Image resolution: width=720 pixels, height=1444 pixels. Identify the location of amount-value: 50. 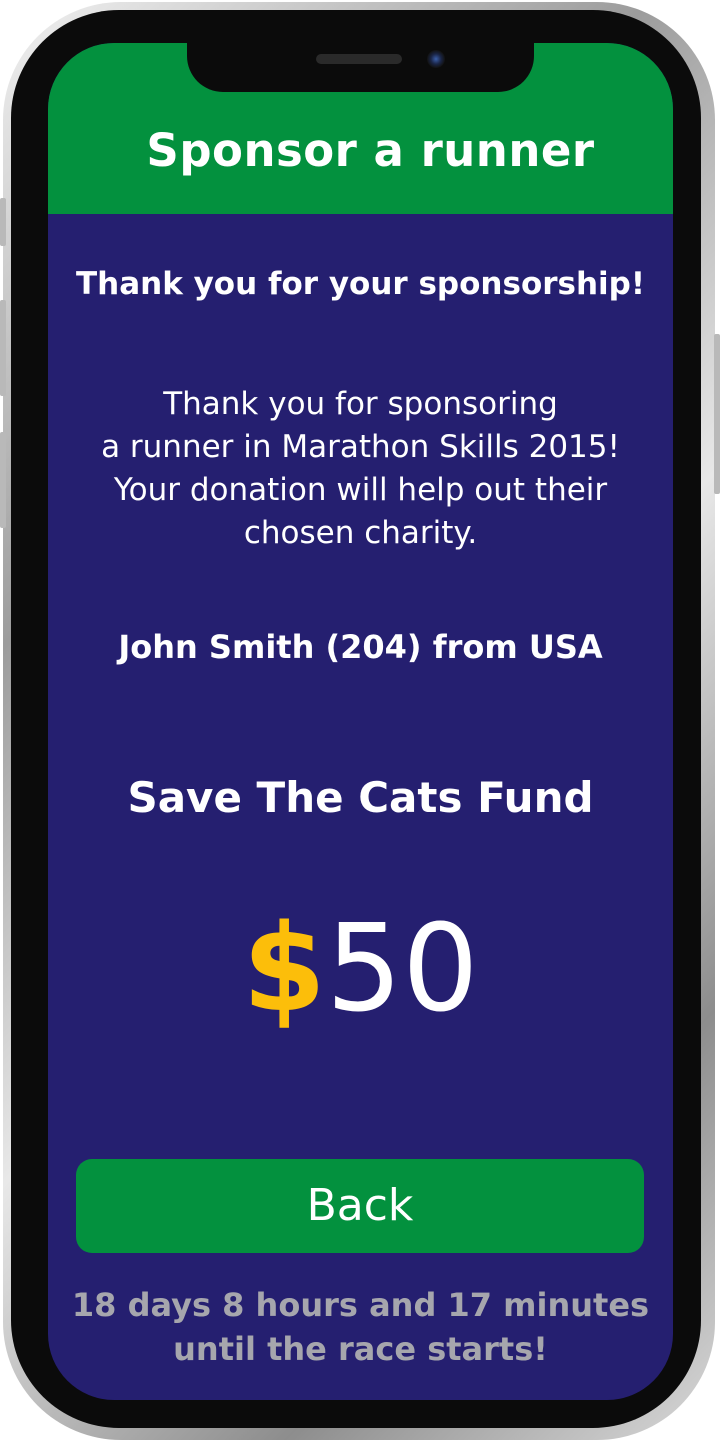
(402, 969).